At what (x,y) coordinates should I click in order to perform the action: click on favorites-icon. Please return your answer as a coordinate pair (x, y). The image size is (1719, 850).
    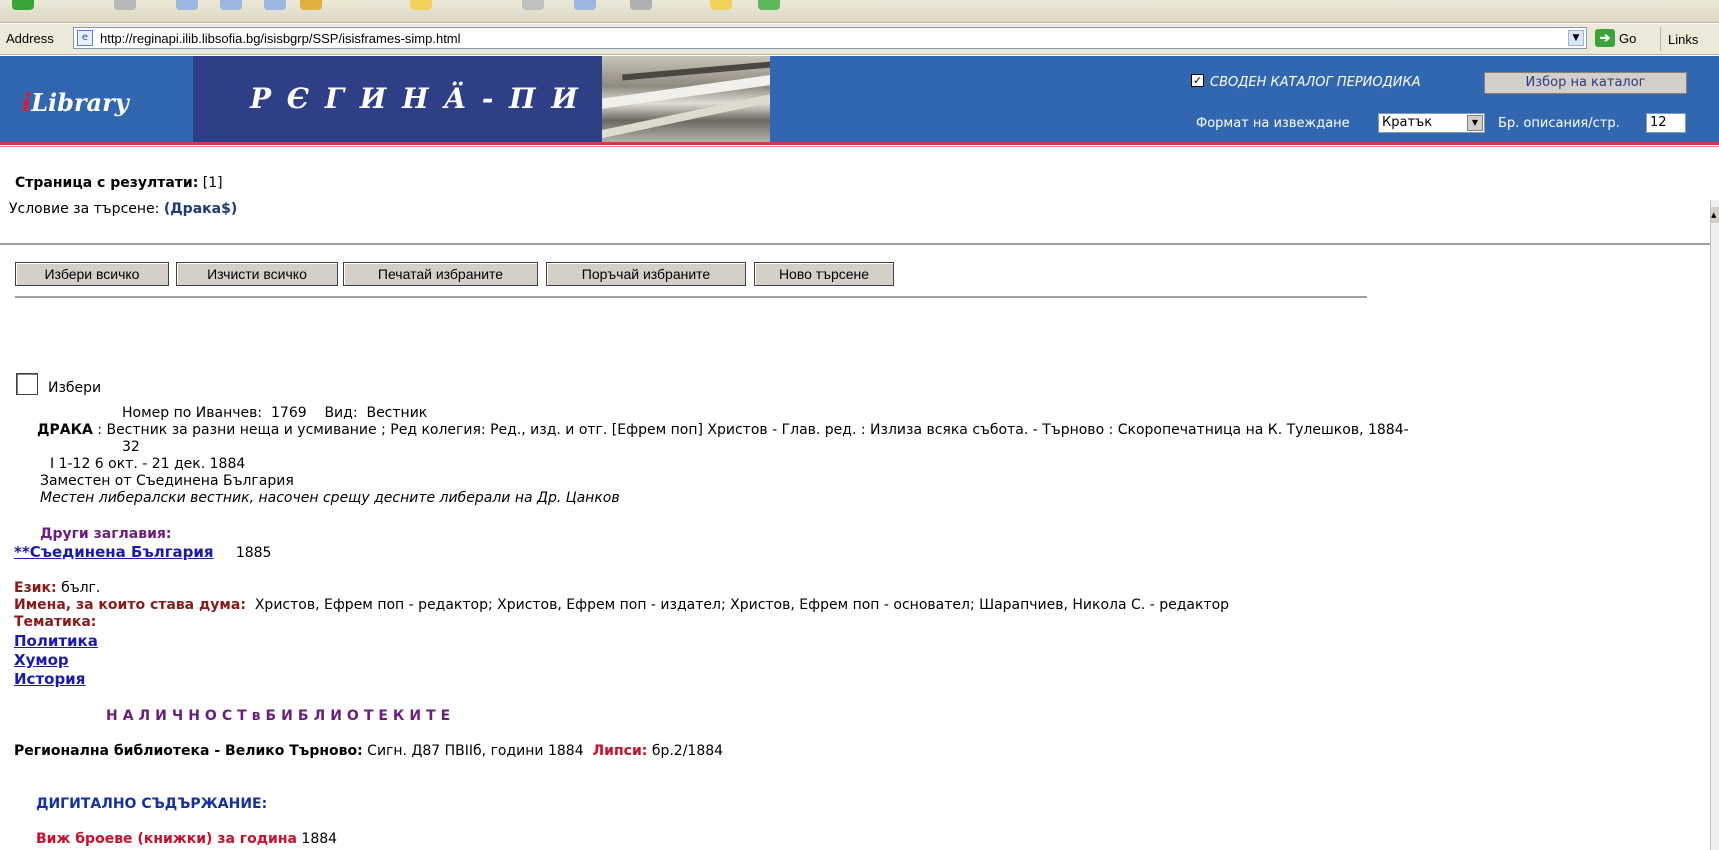
    Looking at the image, I should click on (421, 5).